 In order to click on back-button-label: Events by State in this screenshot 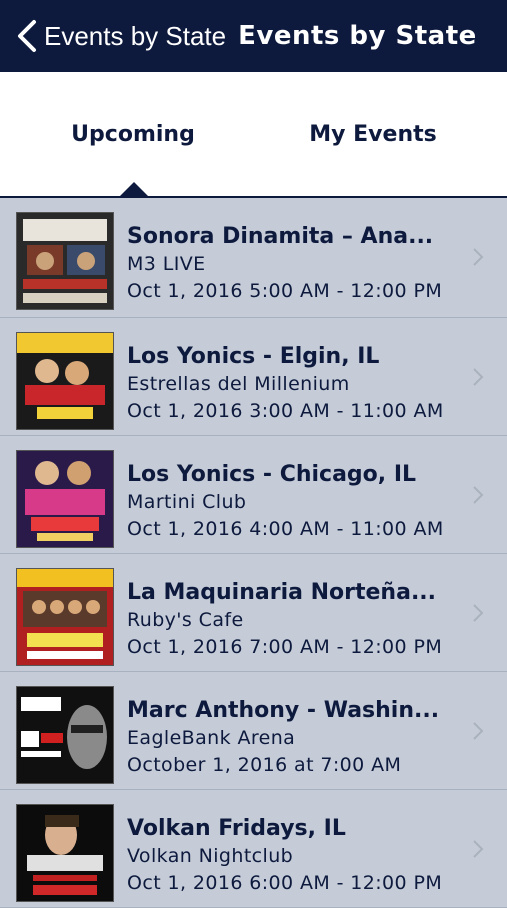, I will do `click(135, 35)`.